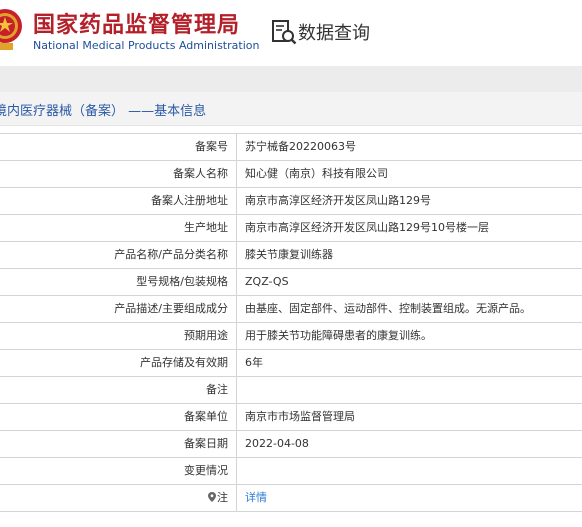 The width and height of the screenshot is (582, 527). Describe the element at coordinates (277, 443) in the screenshot. I see `field-value: 2022-04-08` at that location.